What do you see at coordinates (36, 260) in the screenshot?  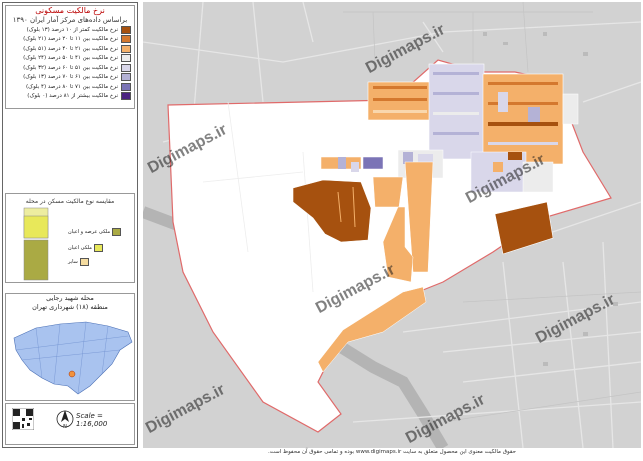 I see `tenure-bar-other` at bounding box center [36, 260].